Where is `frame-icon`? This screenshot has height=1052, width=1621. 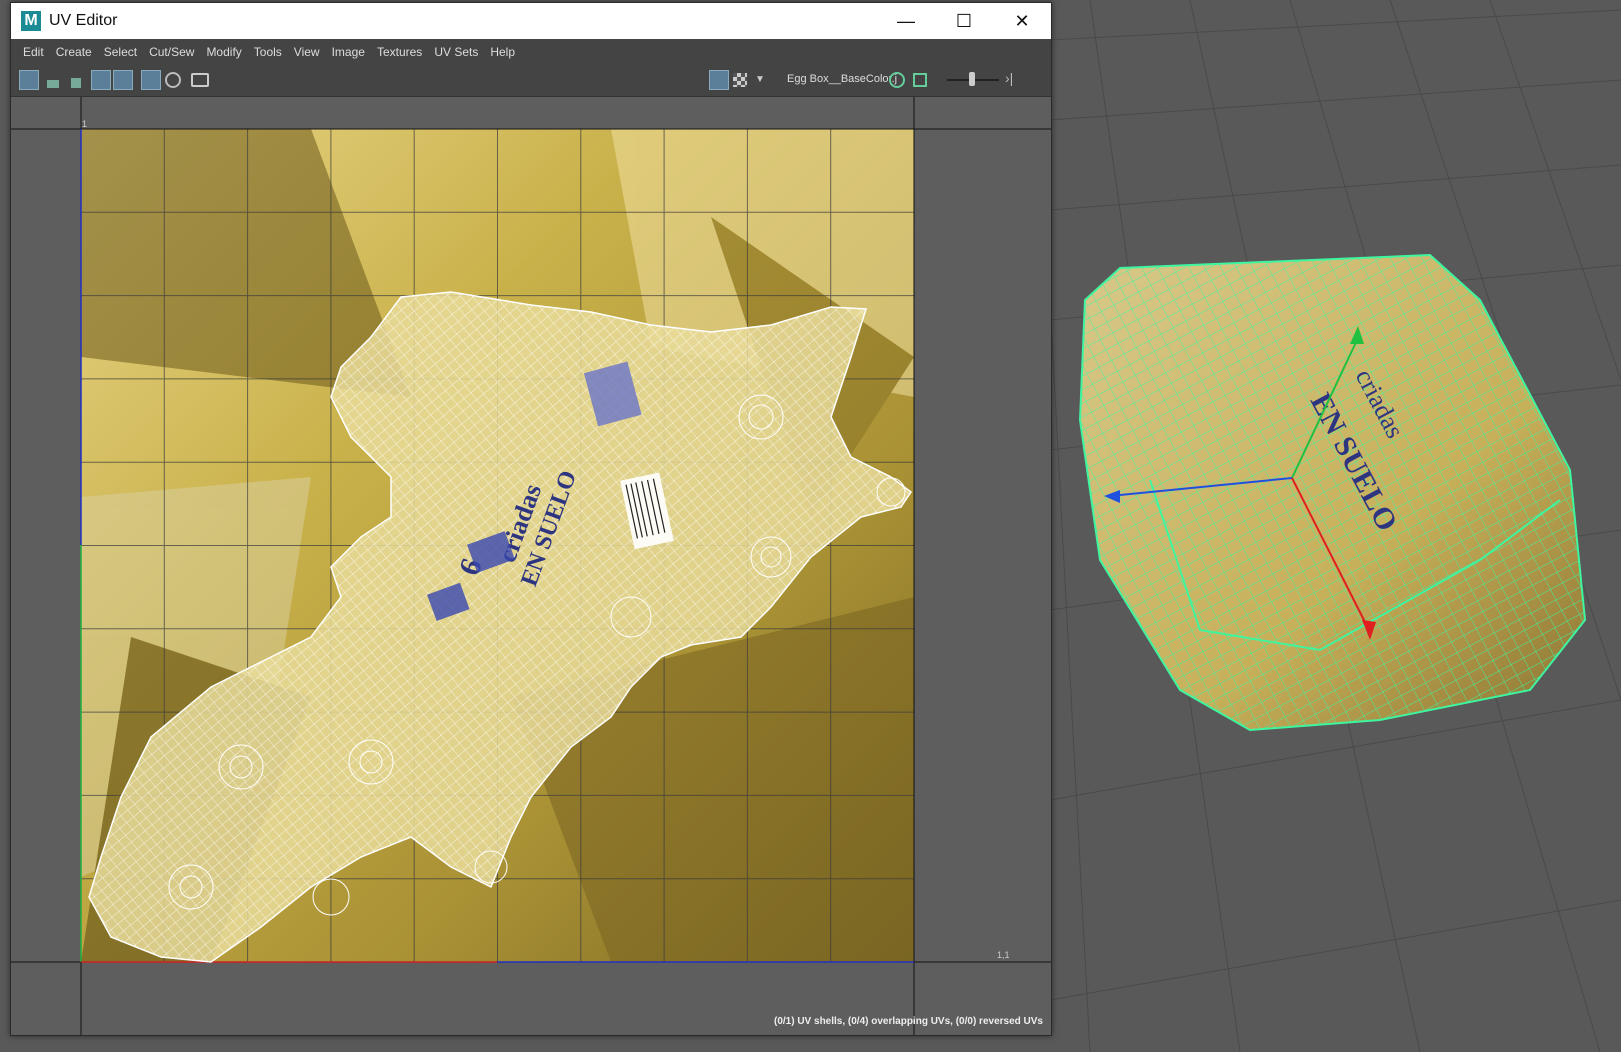
frame-icon is located at coordinates (101, 80).